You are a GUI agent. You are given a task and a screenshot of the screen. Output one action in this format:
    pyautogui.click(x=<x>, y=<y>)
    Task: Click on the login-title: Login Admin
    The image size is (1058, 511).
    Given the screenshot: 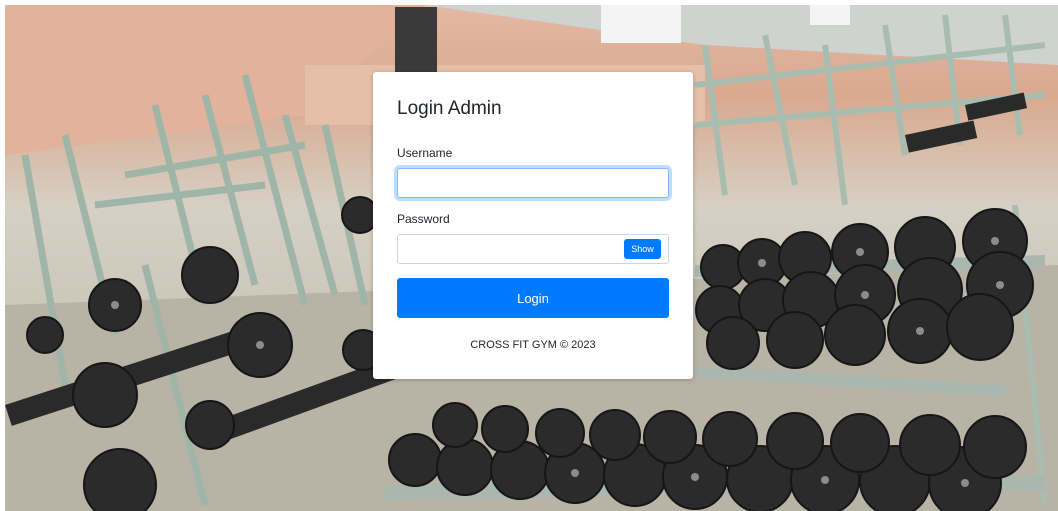 What is the action you would take?
    pyautogui.click(x=449, y=108)
    